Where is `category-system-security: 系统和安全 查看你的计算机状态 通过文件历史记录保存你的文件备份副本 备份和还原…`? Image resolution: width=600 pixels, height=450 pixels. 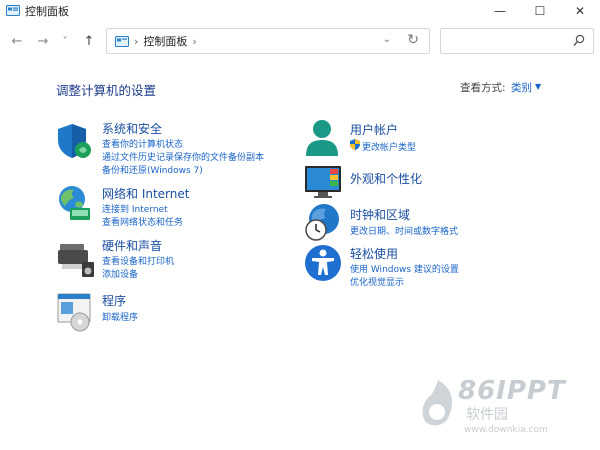
category-system-security: 系统和安全 查看你的计算机状态 通过文件历史记录保存你的文件备份副本 备份和还原… is located at coordinates (176, 149).